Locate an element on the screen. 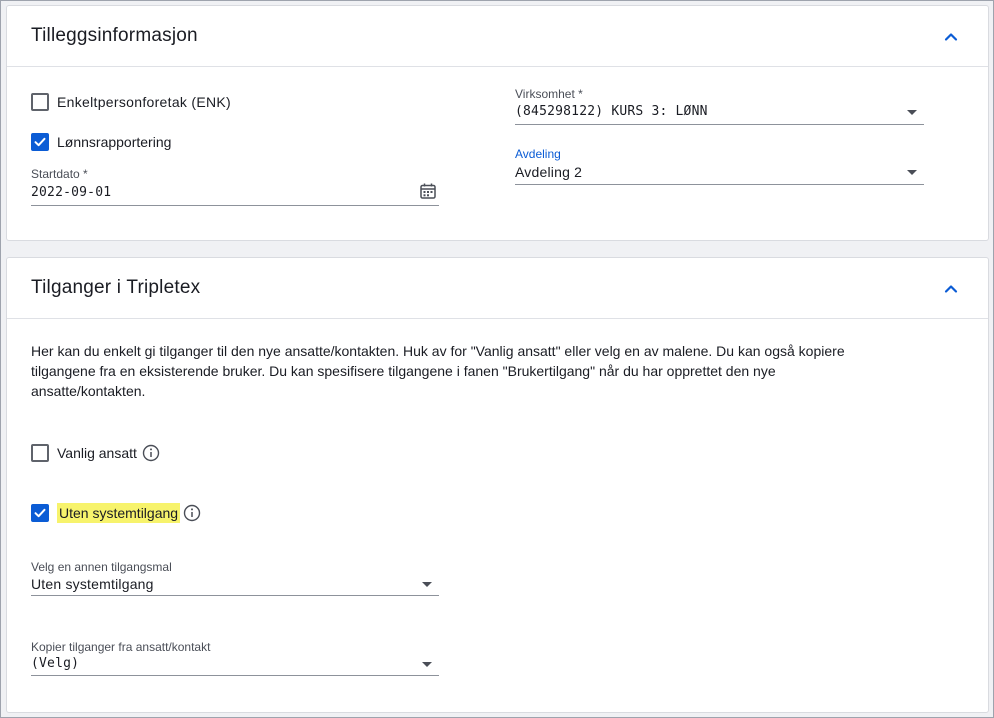  startdate-value: 2022-09-01 is located at coordinates (71, 192).